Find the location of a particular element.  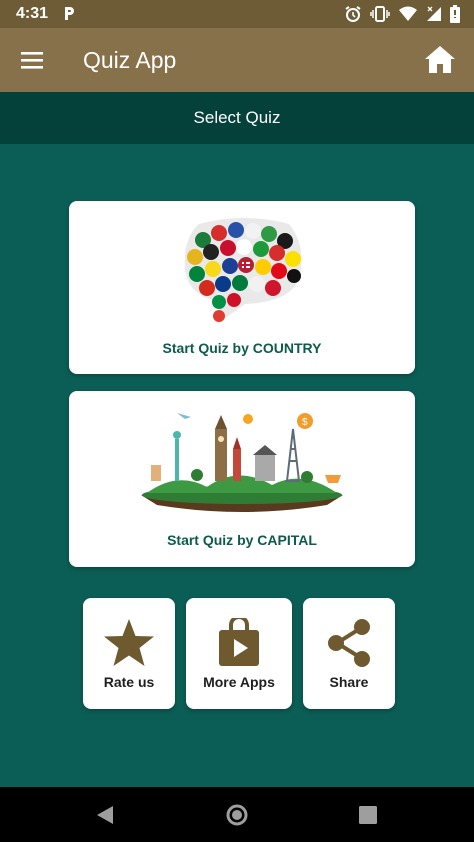

battery-icon is located at coordinates (455, 14).